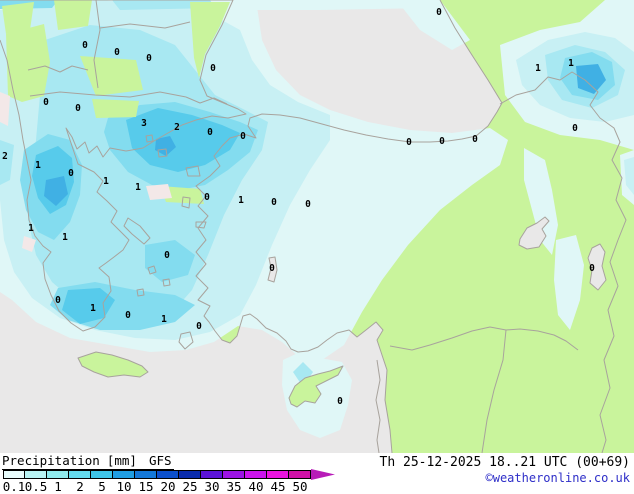 The height and width of the screenshot is (494, 634). What do you see at coordinates (36, 486) in the screenshot?
I see `colorbar-tick-label: 0.5` at bounding box center [36, 486].